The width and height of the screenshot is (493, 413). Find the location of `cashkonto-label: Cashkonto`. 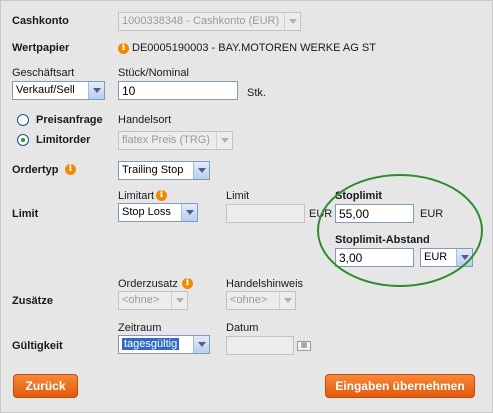

cashkonto-label: Cashkonto is located at coordinates (40, 21).